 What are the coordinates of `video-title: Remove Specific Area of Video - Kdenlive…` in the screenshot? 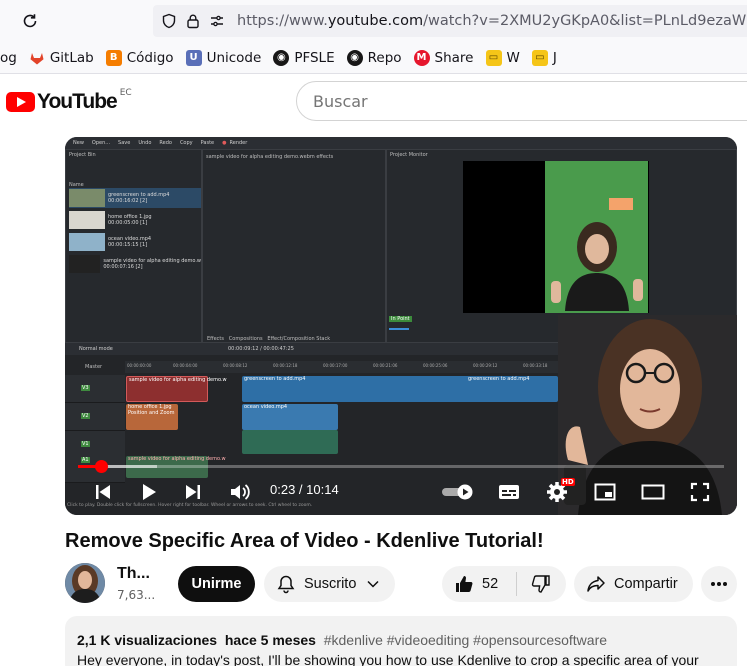 It's located at (304, 541).